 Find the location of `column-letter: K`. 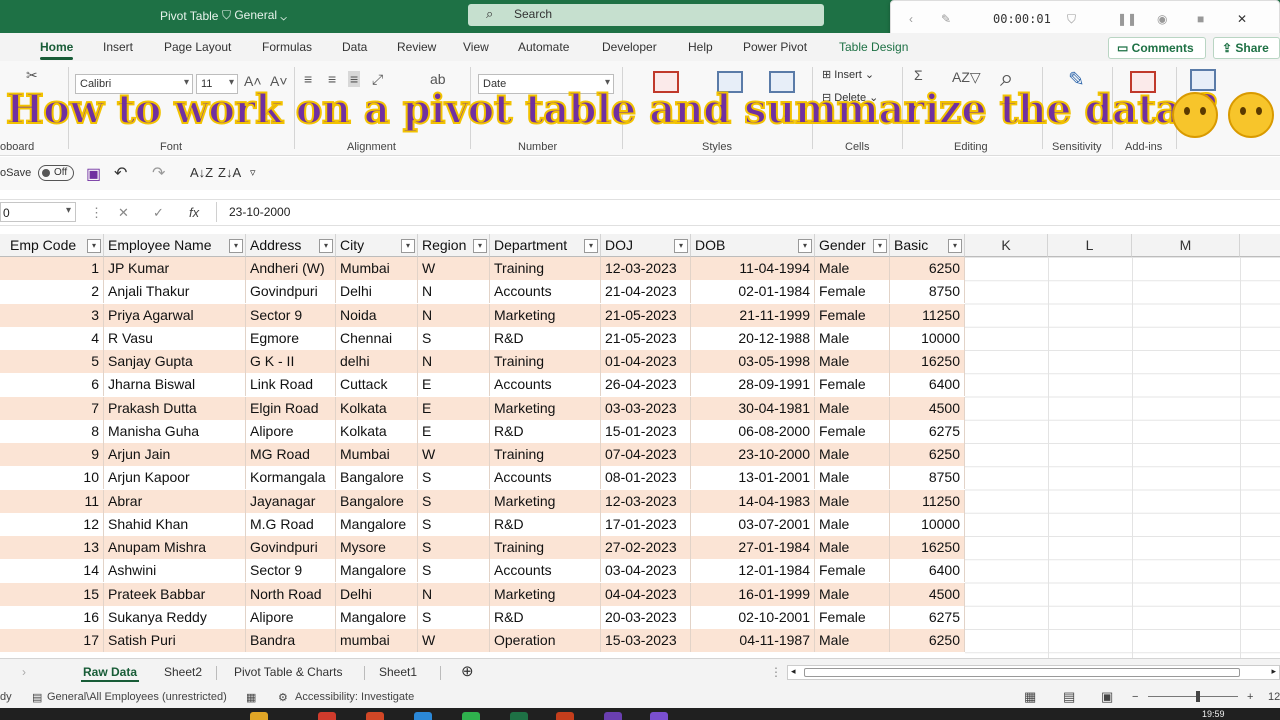

column-letter: K is located at coordinates (1006, 245).